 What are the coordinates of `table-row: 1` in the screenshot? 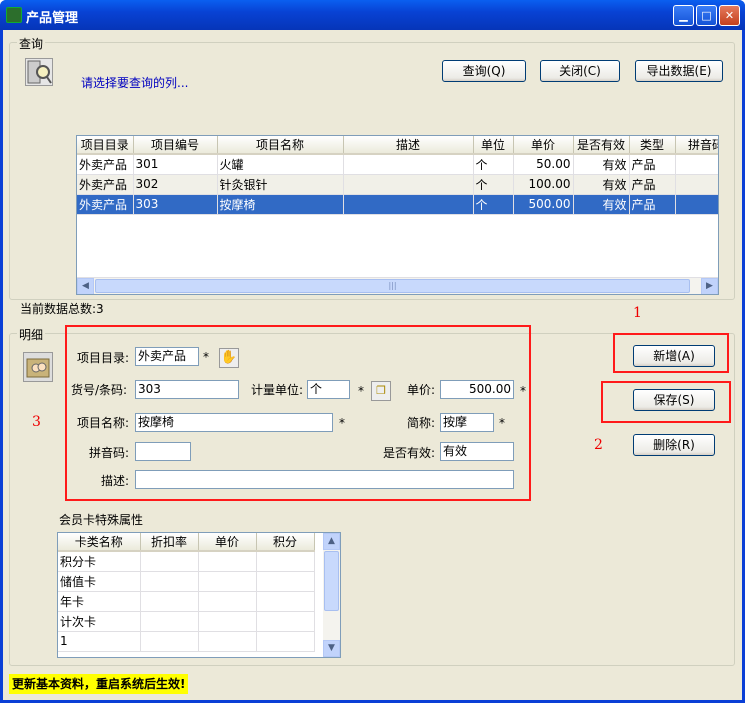 It's located at (186, 641).